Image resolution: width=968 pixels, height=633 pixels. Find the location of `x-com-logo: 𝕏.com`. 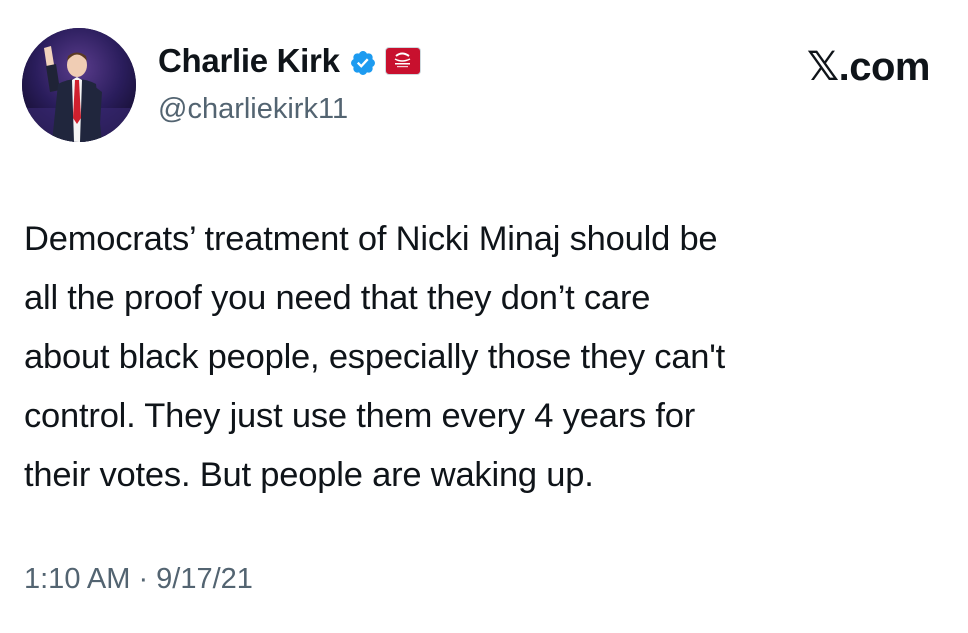

x-com-logo: 𝕏.com is located at coordinates (868, 67).